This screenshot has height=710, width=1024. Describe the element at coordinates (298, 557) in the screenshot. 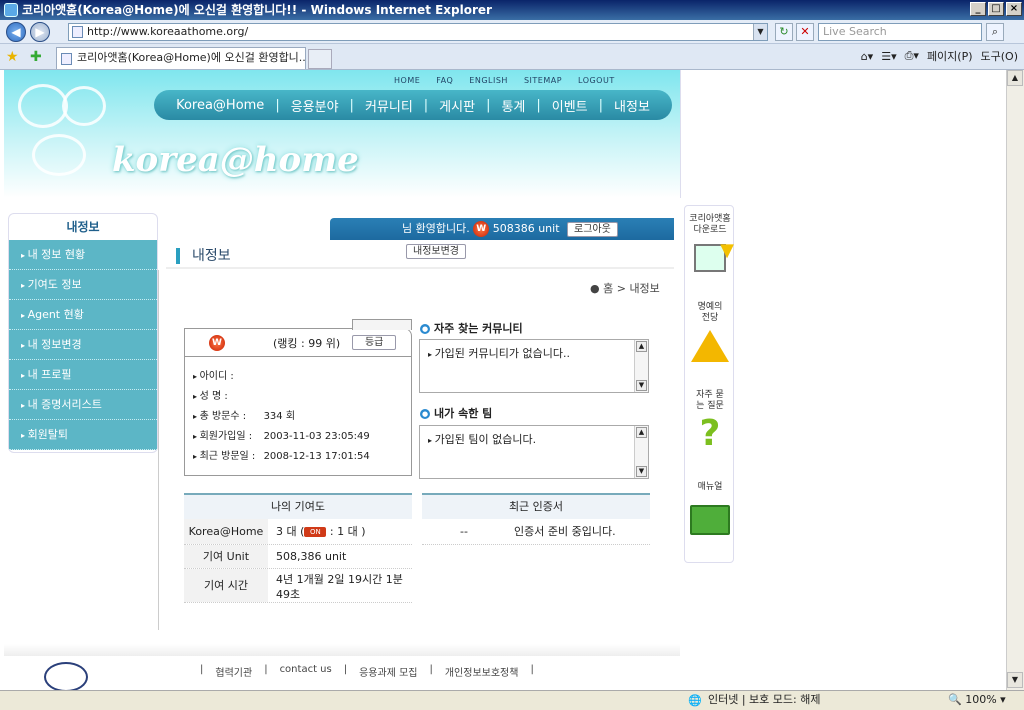

I see `table-row: 기여 Unit 508,386 unit` at that location.